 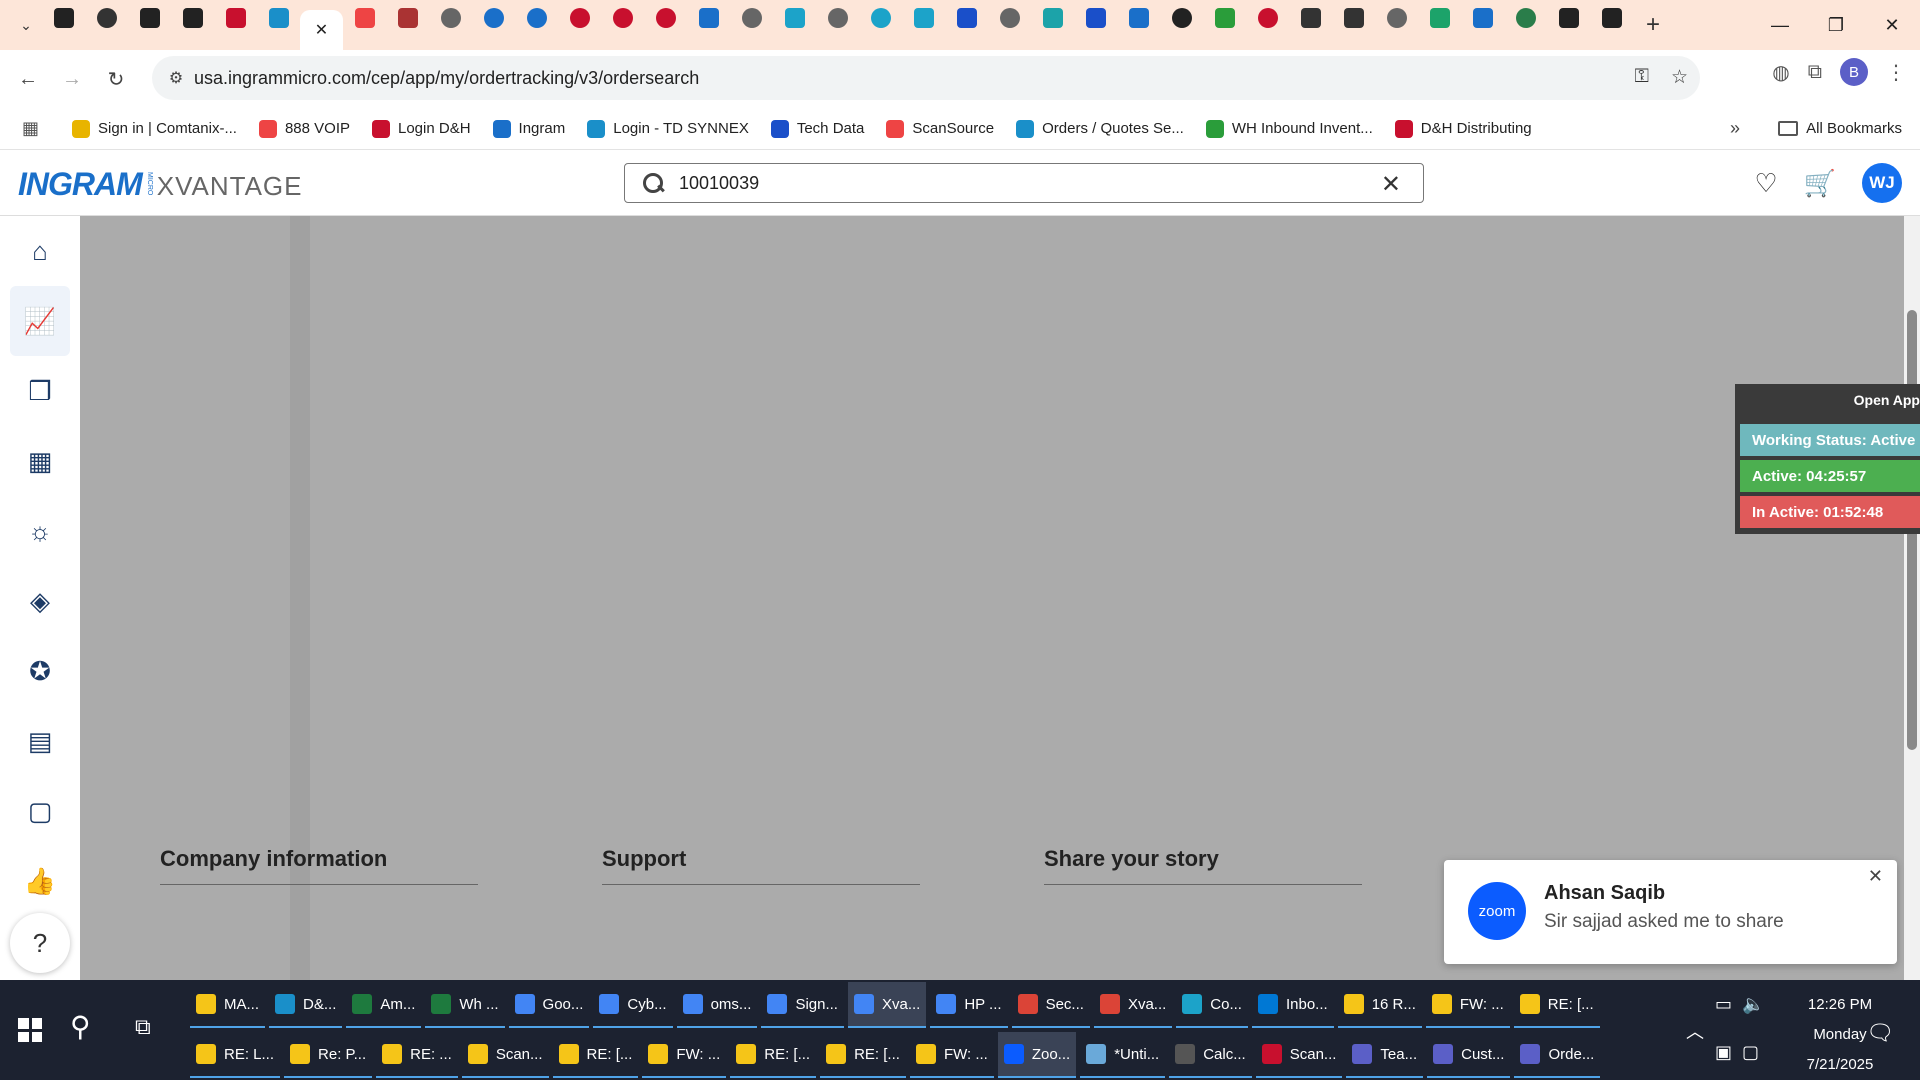 What do you see at coordinates (1875, 876) in the screenshot?
I see `close-notification-icon: ✕` at bounding box center [1875, 876].